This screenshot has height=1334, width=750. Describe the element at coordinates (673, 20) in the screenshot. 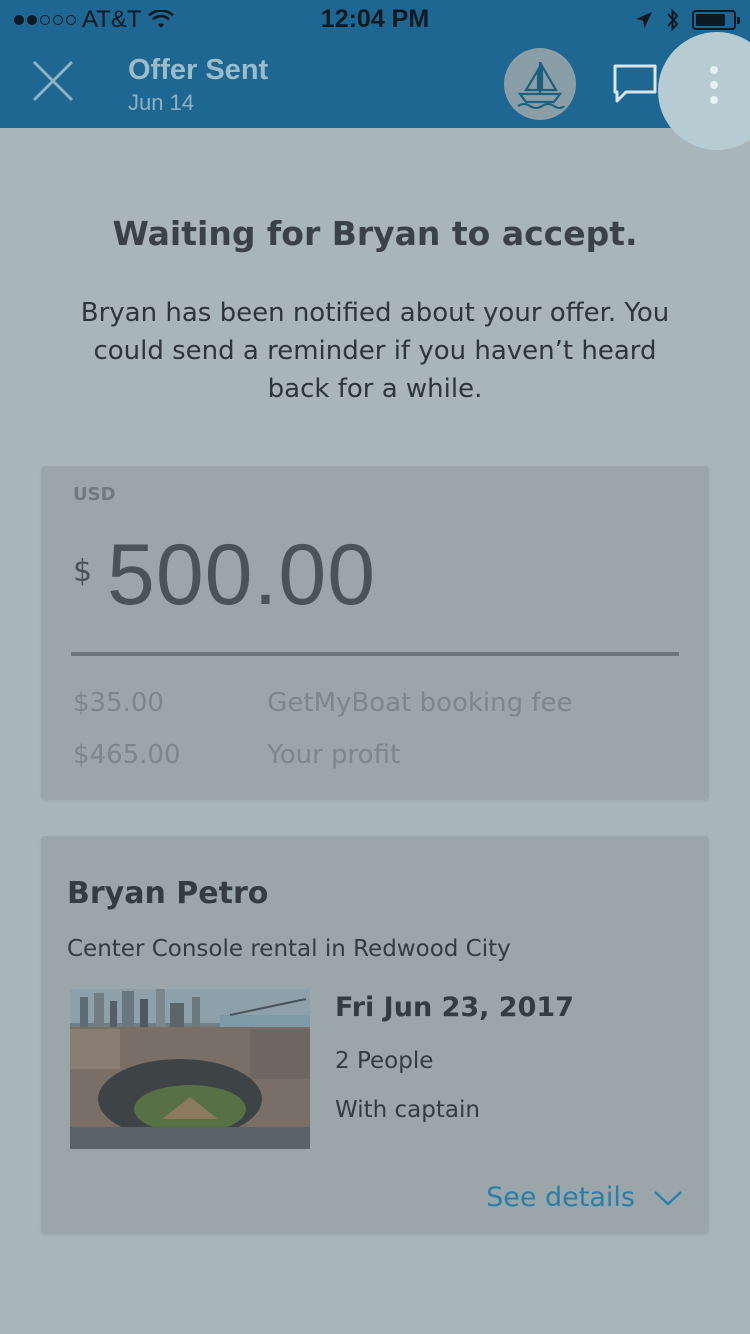

I see `bluetooth-icon` at that location.